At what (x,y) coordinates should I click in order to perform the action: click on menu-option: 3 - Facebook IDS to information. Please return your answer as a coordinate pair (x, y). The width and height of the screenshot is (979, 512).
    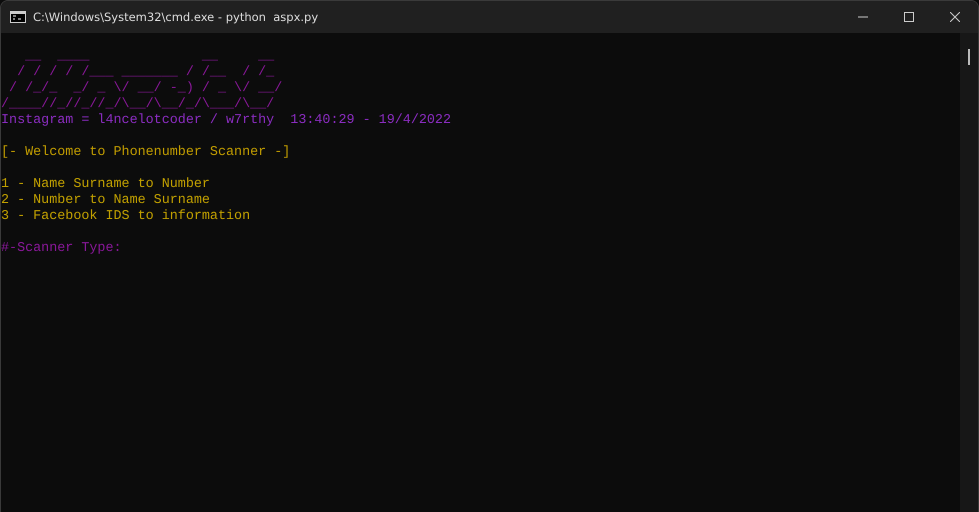
    Looking at the image, I should click on (125, 217).